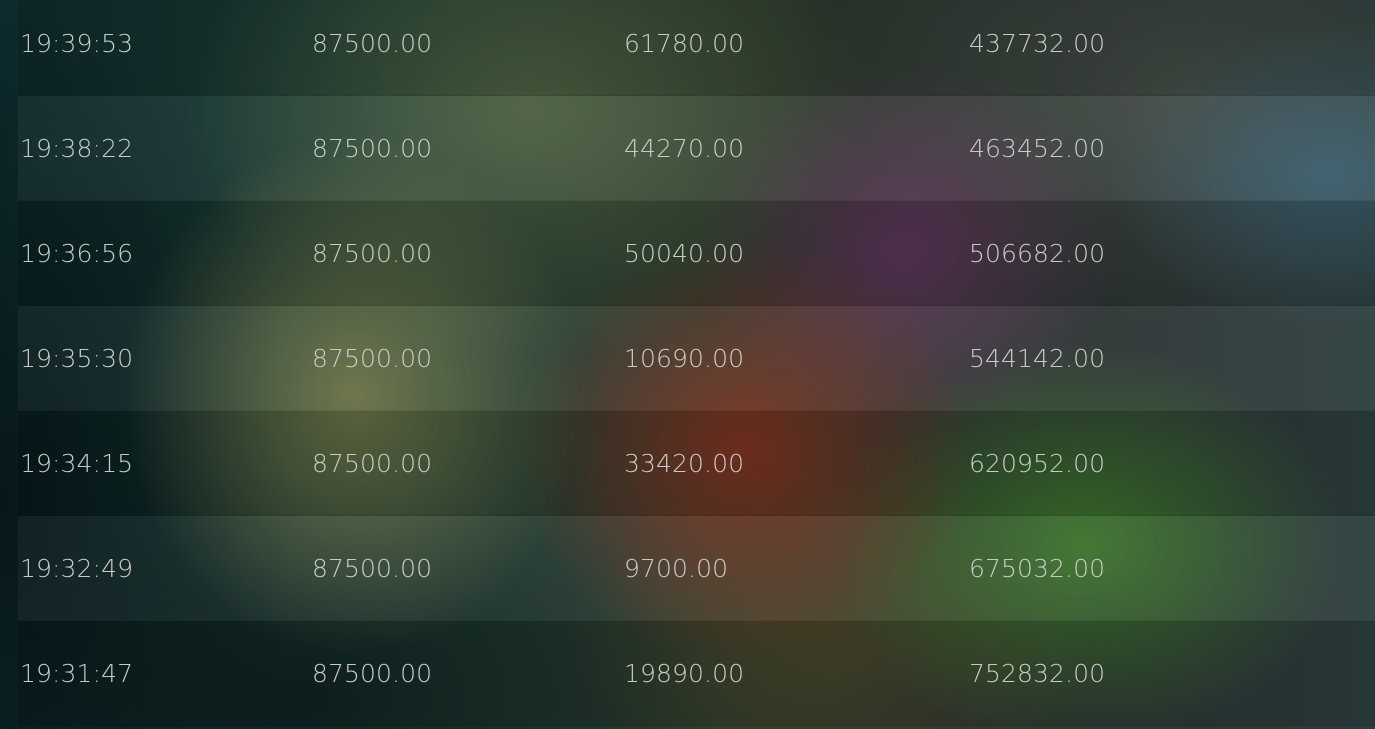  I want to click on trade-time-cell: 19:38:22, so click(77, 148).